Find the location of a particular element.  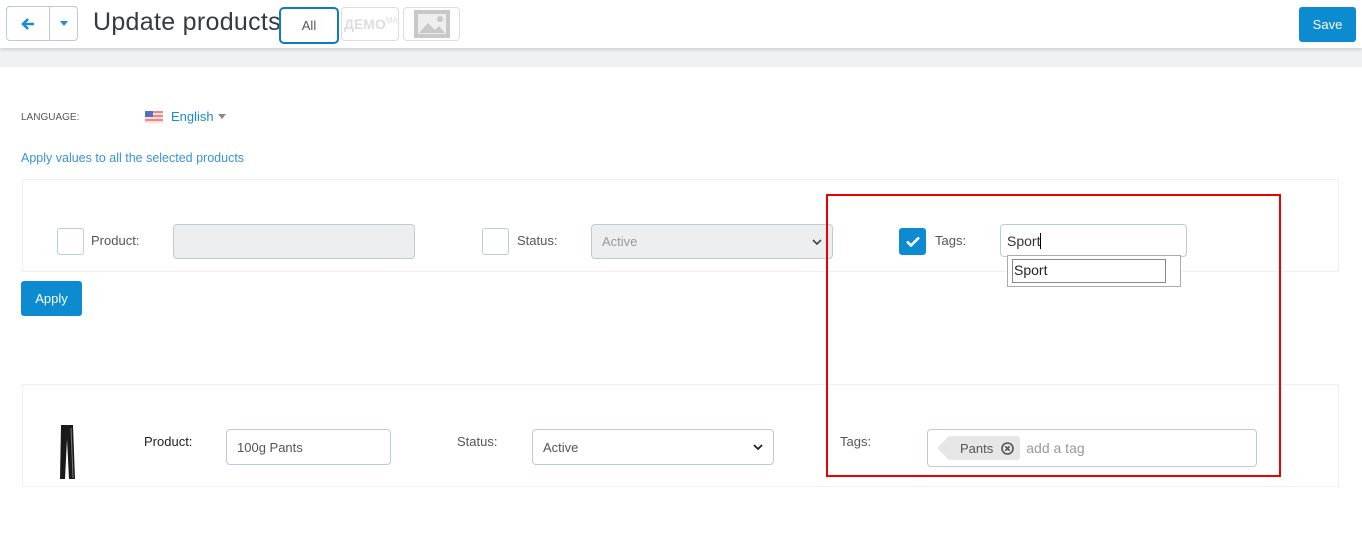

language-selector: English is located at coordinates (185, 116).